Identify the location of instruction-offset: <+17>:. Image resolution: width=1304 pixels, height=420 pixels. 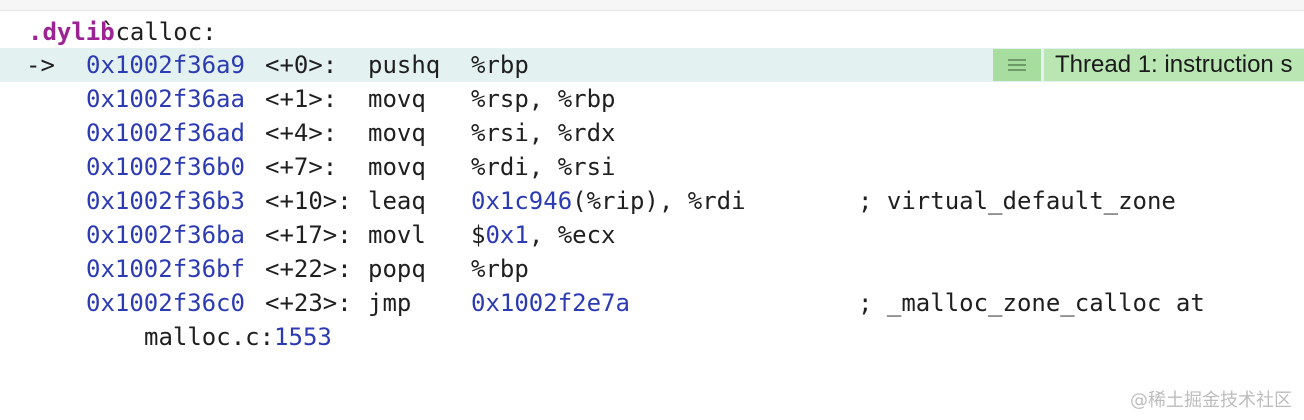
(308, 235).